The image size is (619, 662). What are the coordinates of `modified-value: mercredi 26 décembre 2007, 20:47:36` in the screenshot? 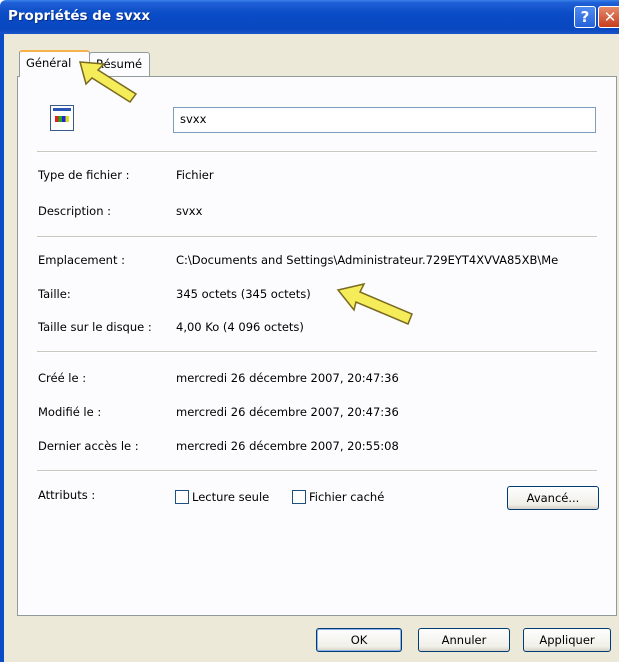 It's located at (287, 412).